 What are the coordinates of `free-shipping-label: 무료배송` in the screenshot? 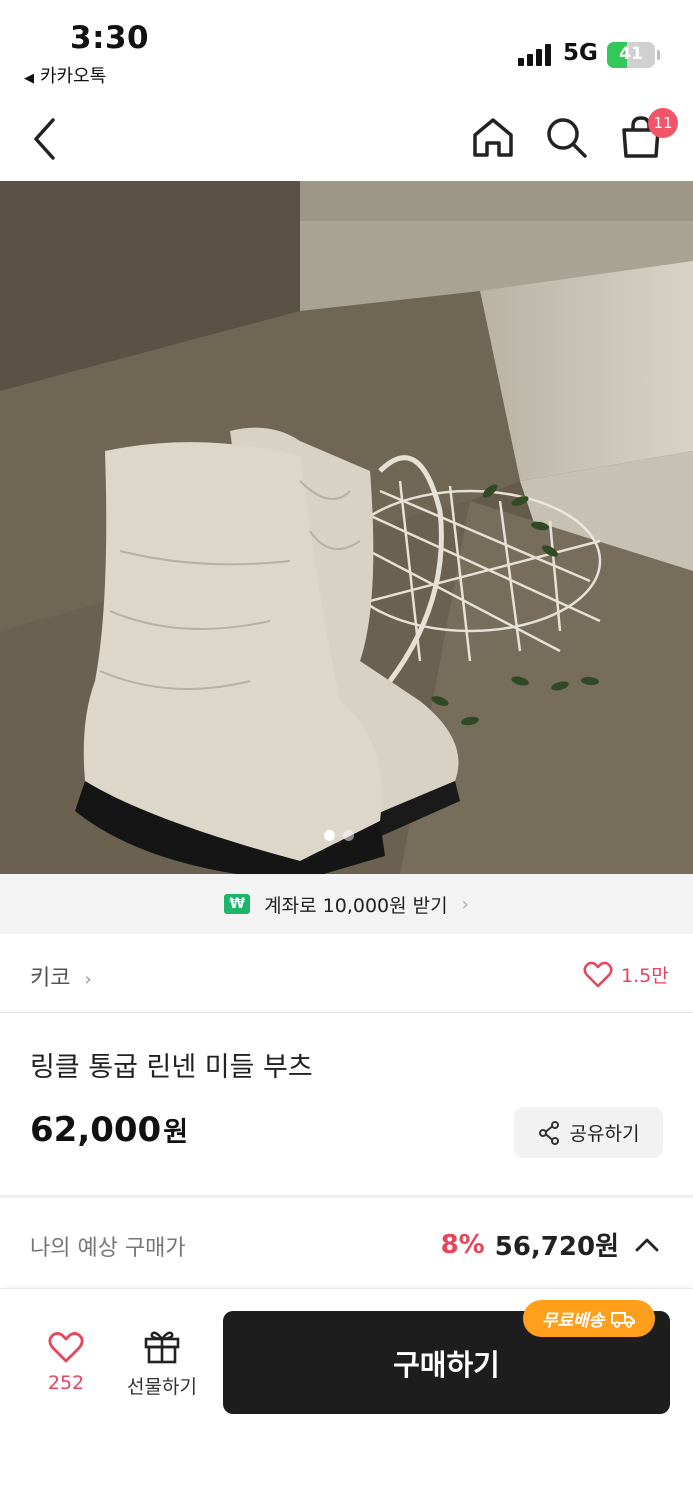 It's located at (573, 1321).